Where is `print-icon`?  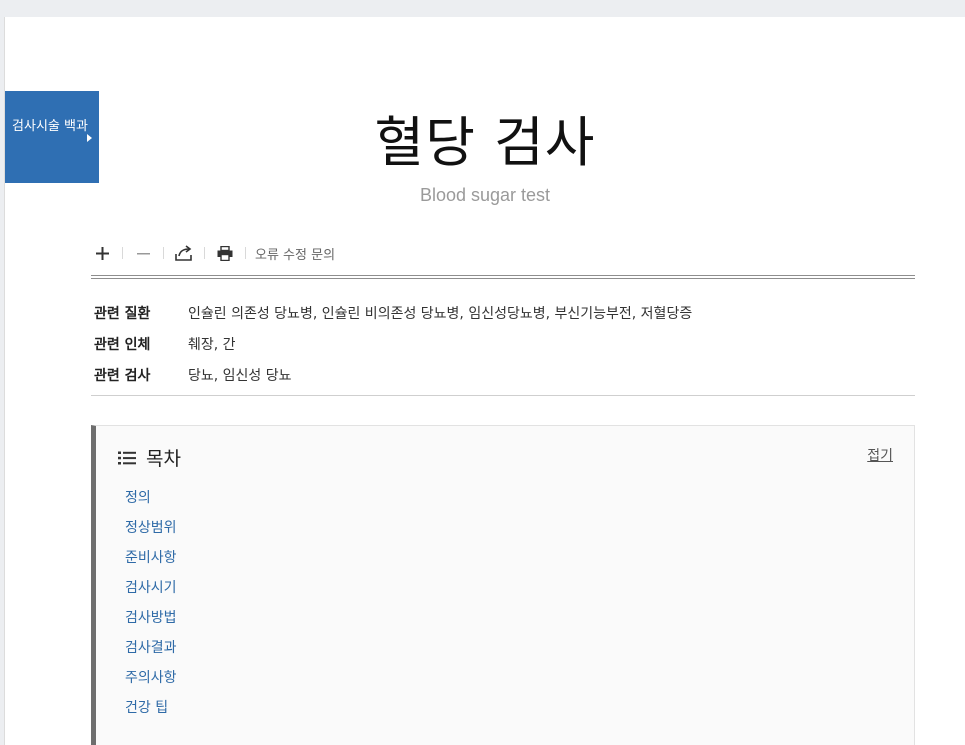
print-icon is located at coordinates (225, 253).